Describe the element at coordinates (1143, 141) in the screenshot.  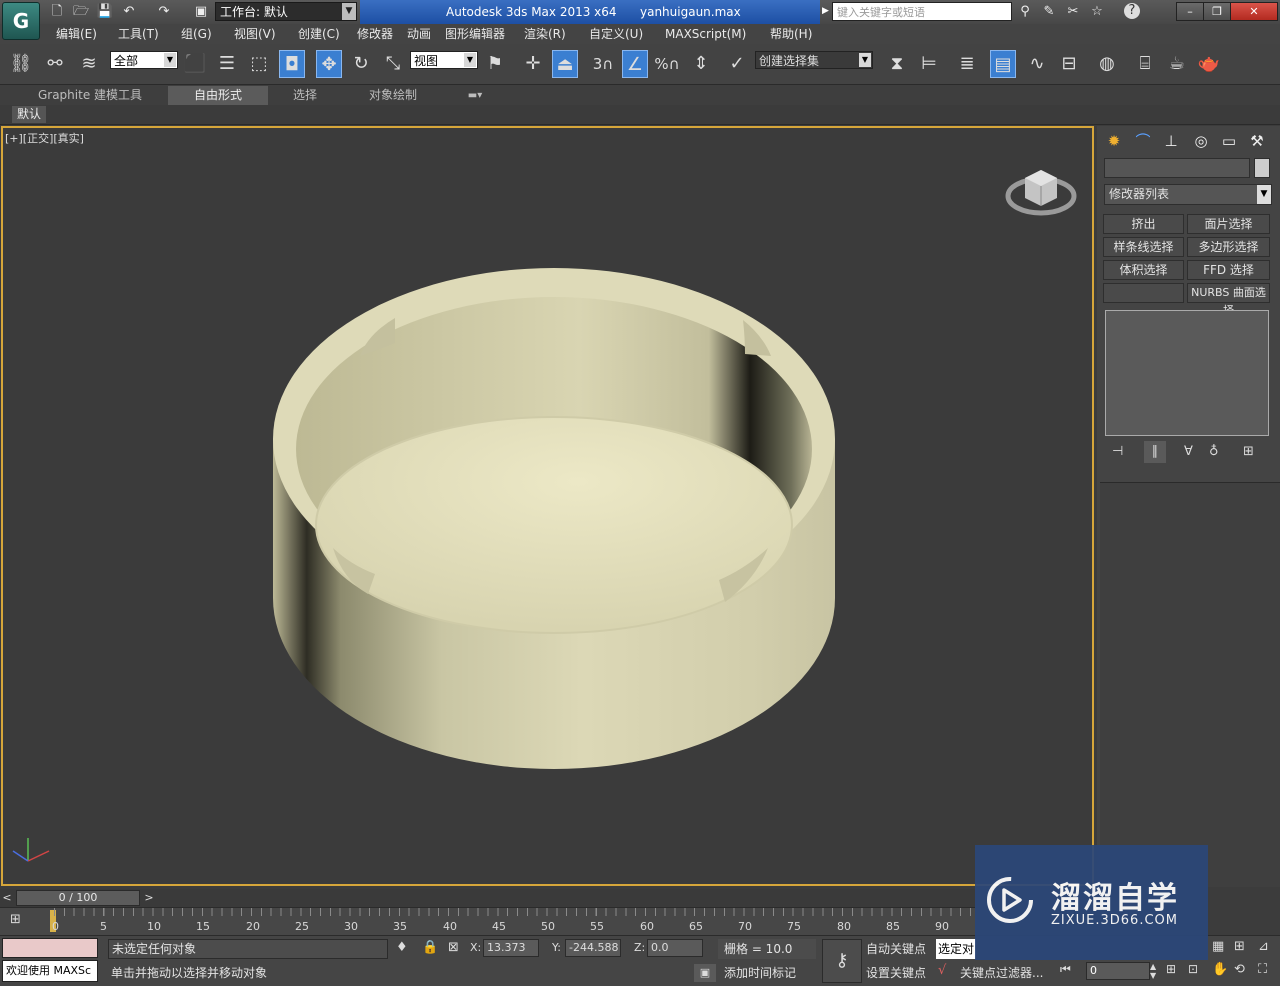
I see `modify-panel-icon: ⌒` at that location.